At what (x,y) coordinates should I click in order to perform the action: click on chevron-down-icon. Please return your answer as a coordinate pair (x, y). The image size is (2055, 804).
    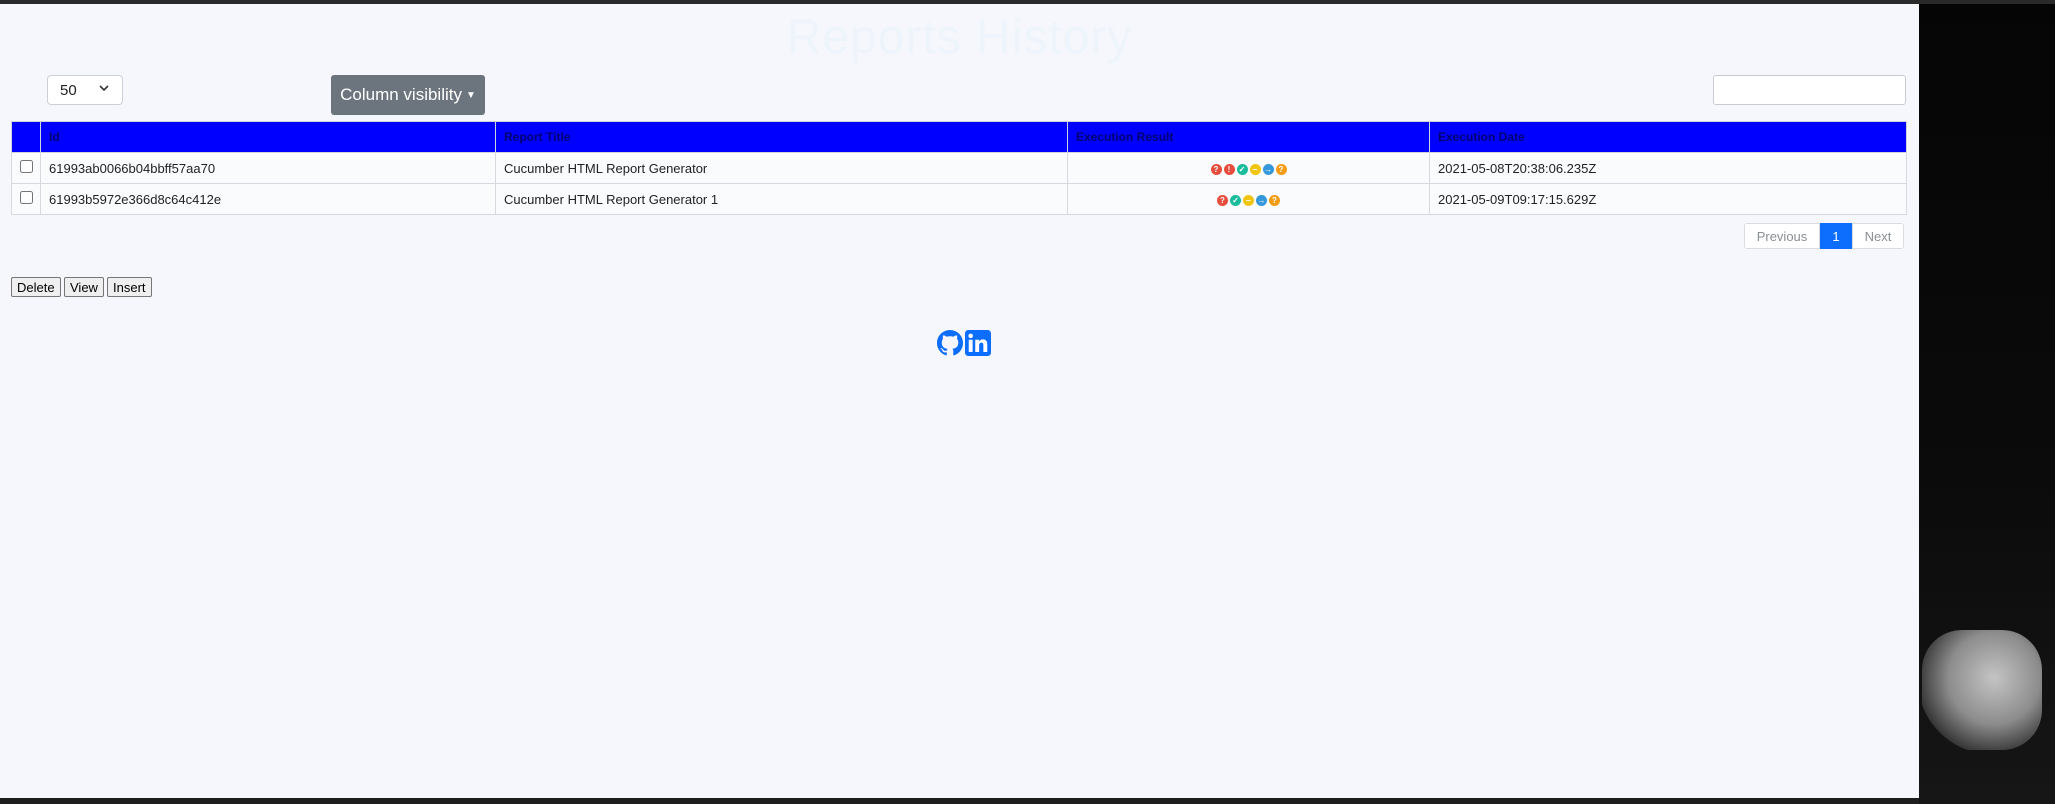
    Looking at the image, I should click on (104, 89).